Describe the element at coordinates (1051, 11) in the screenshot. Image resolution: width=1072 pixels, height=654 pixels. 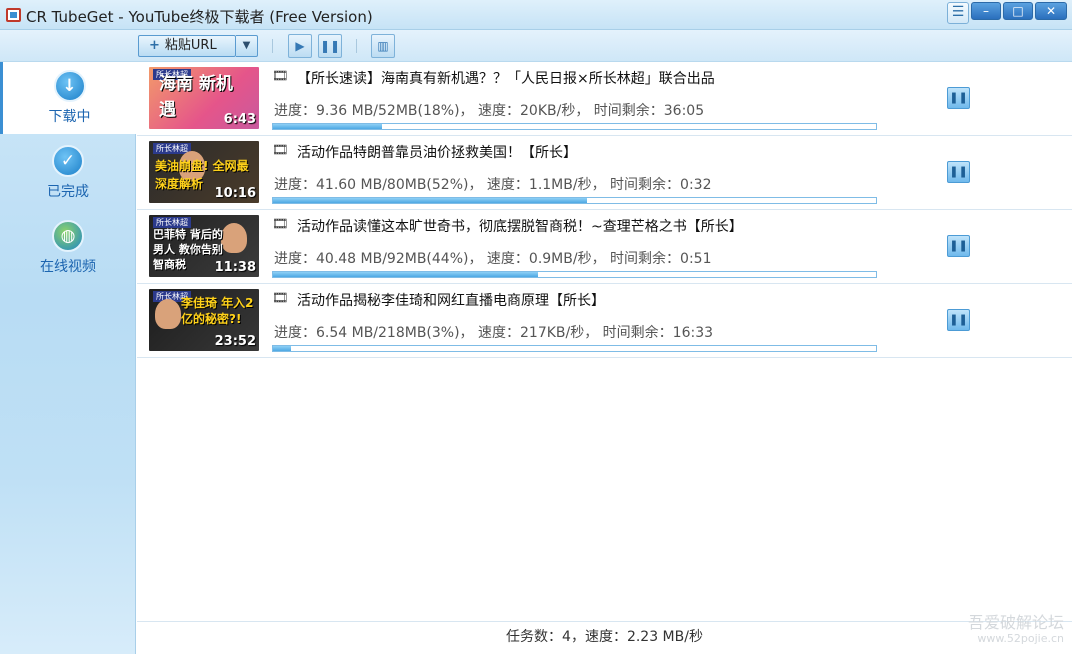
I see `close-button: ✕` at that location.